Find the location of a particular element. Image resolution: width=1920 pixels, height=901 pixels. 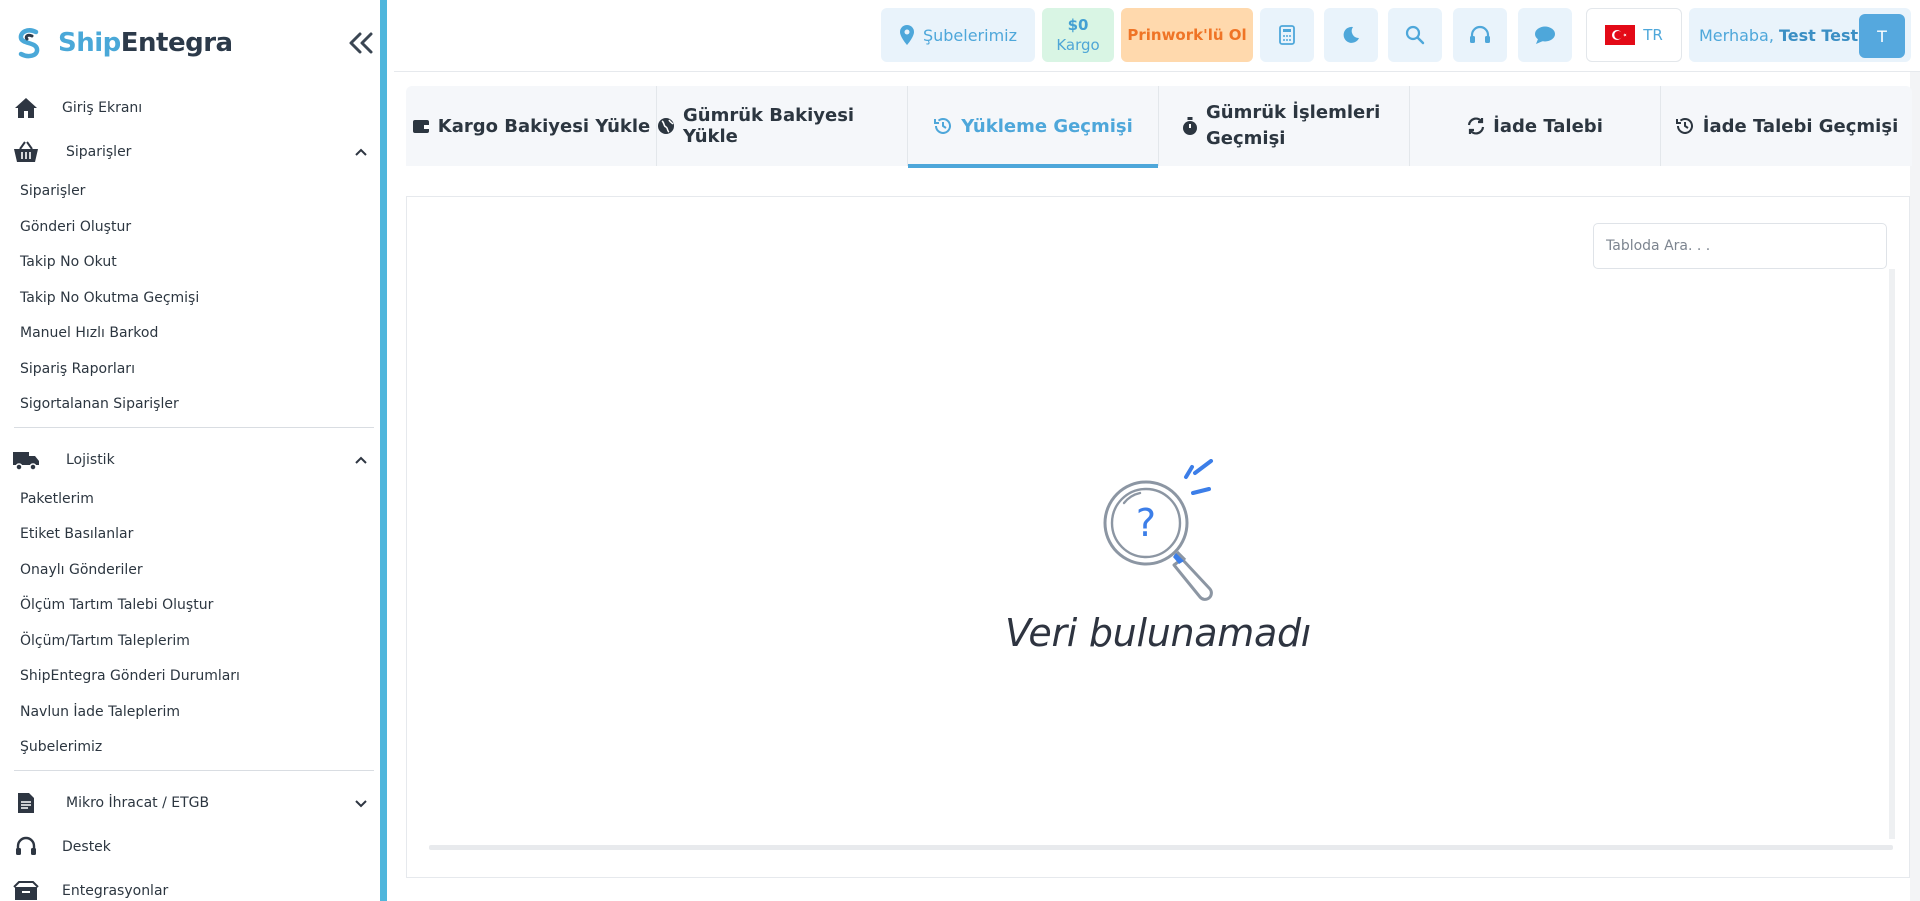

sidebar-item-micro-export: Mikro İhracat / ETGB is located at coordinates (190, 803).